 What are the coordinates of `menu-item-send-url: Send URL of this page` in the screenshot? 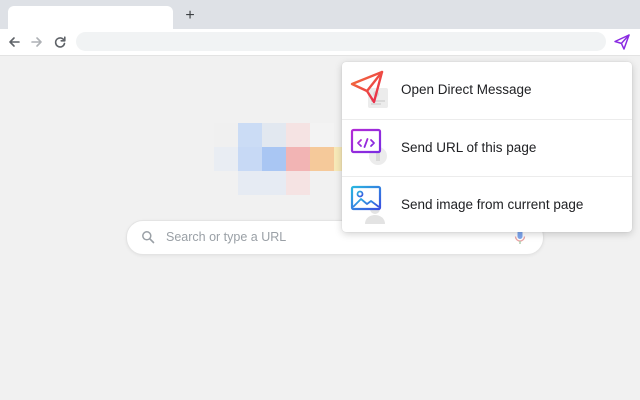 It's located at (487, 147).